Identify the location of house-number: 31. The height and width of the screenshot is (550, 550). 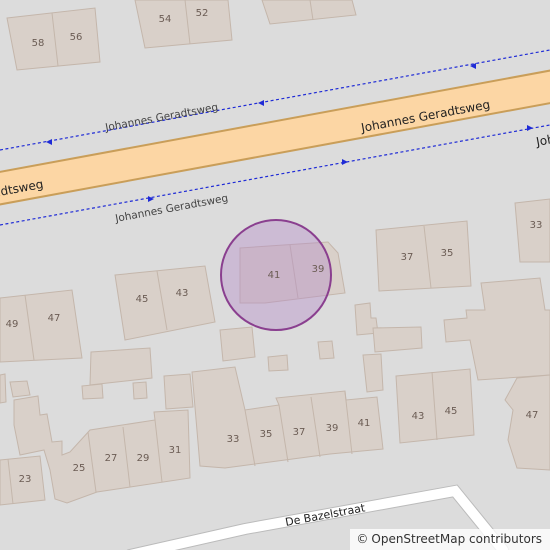
(175, 450).